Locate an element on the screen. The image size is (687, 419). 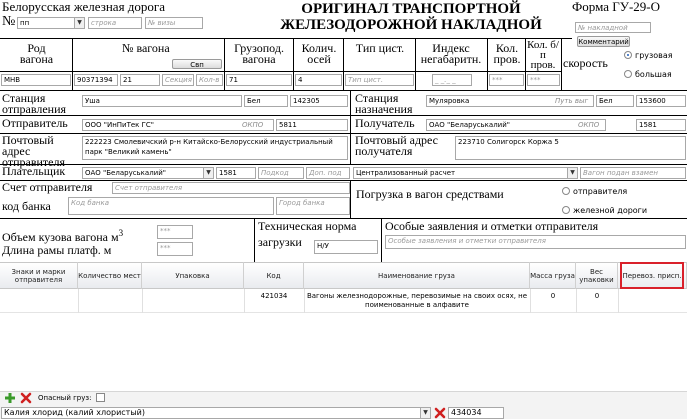
col-kol-prov: Кол. пров. is located at coordinates (507, 53).